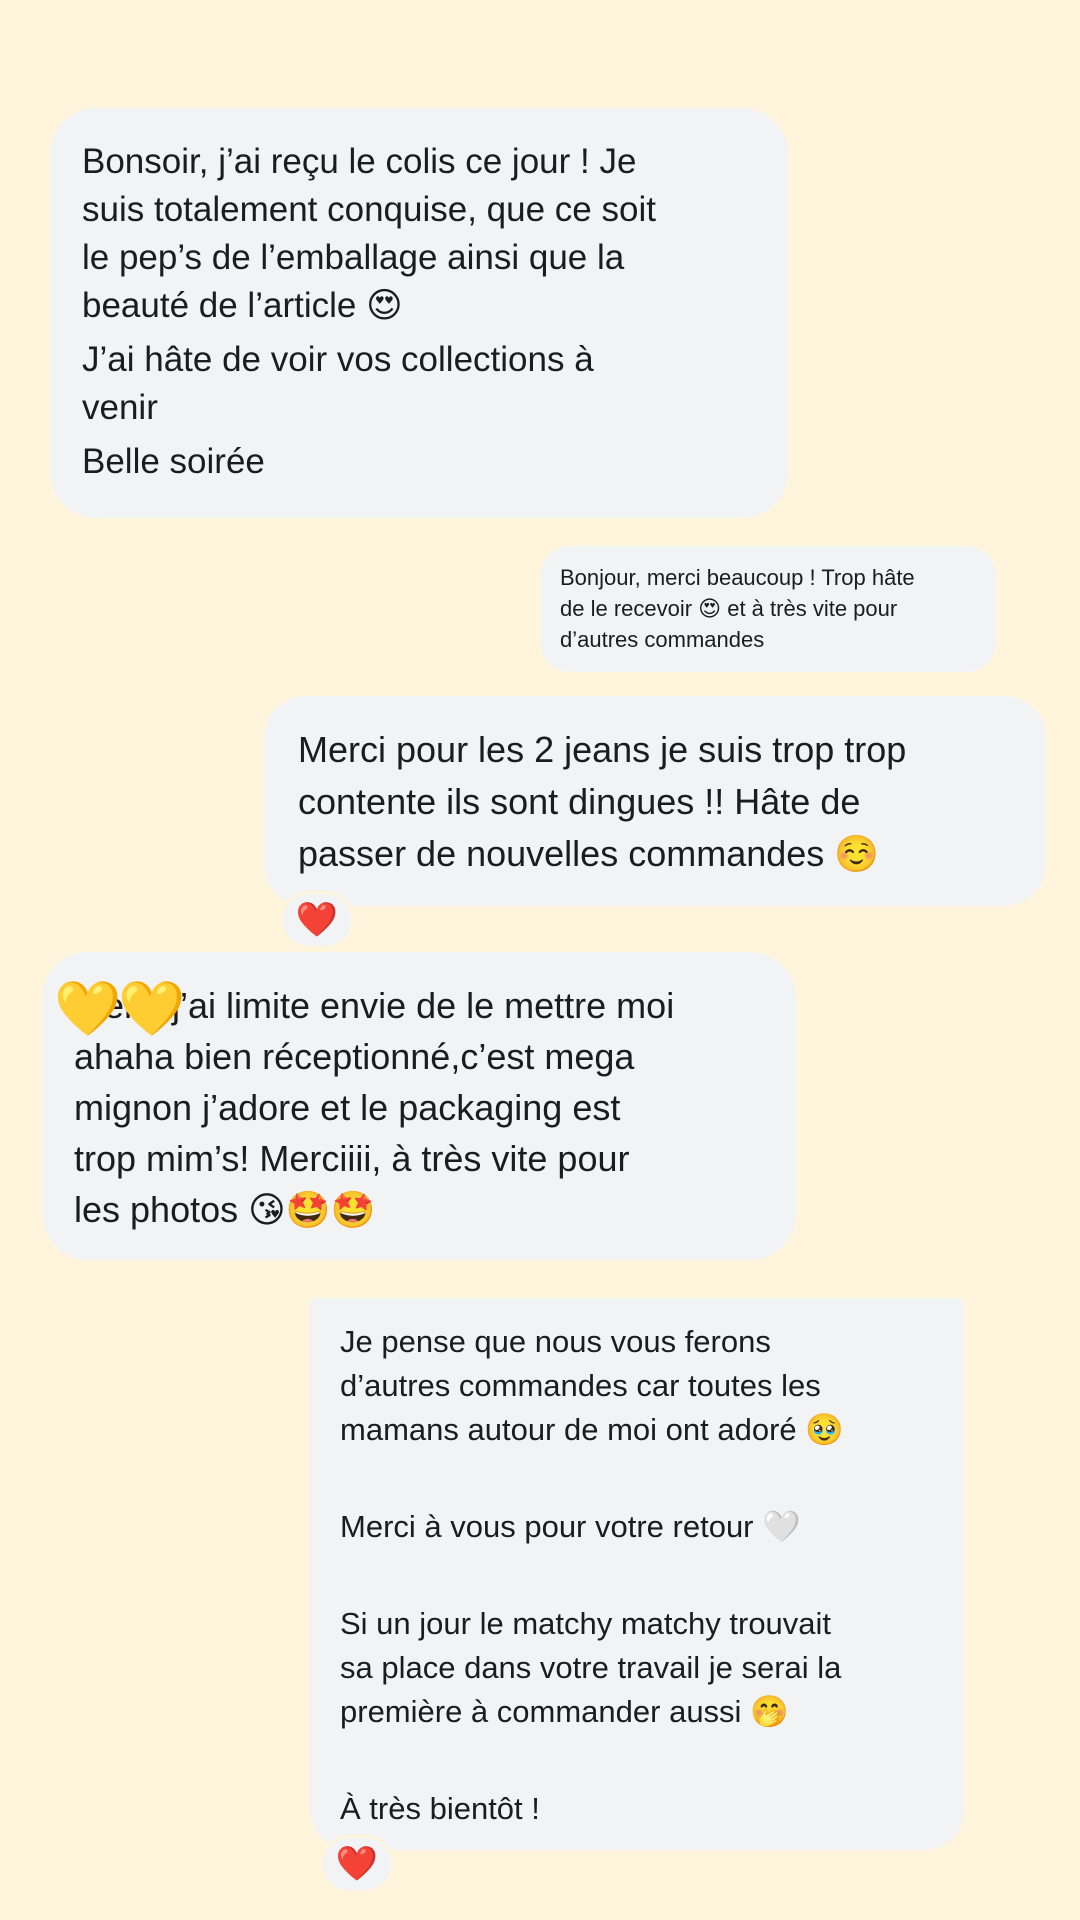 This screenshot has height=1920, width=1080. I want to click on message-1-line-1: Bonsoir, j’ai reçu le colis ce jour ! Je, so click(359, 161).